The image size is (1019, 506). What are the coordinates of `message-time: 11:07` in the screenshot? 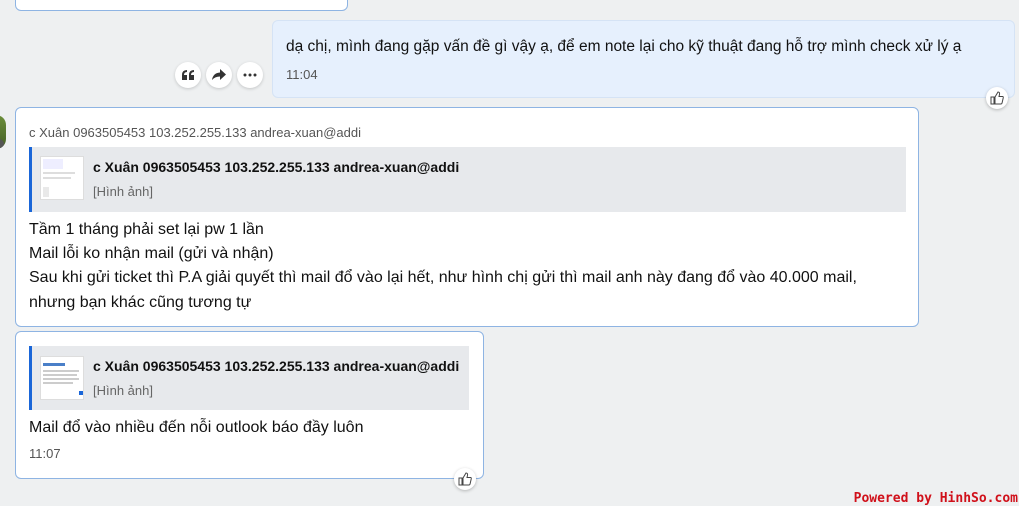 It's located at (45, 453).